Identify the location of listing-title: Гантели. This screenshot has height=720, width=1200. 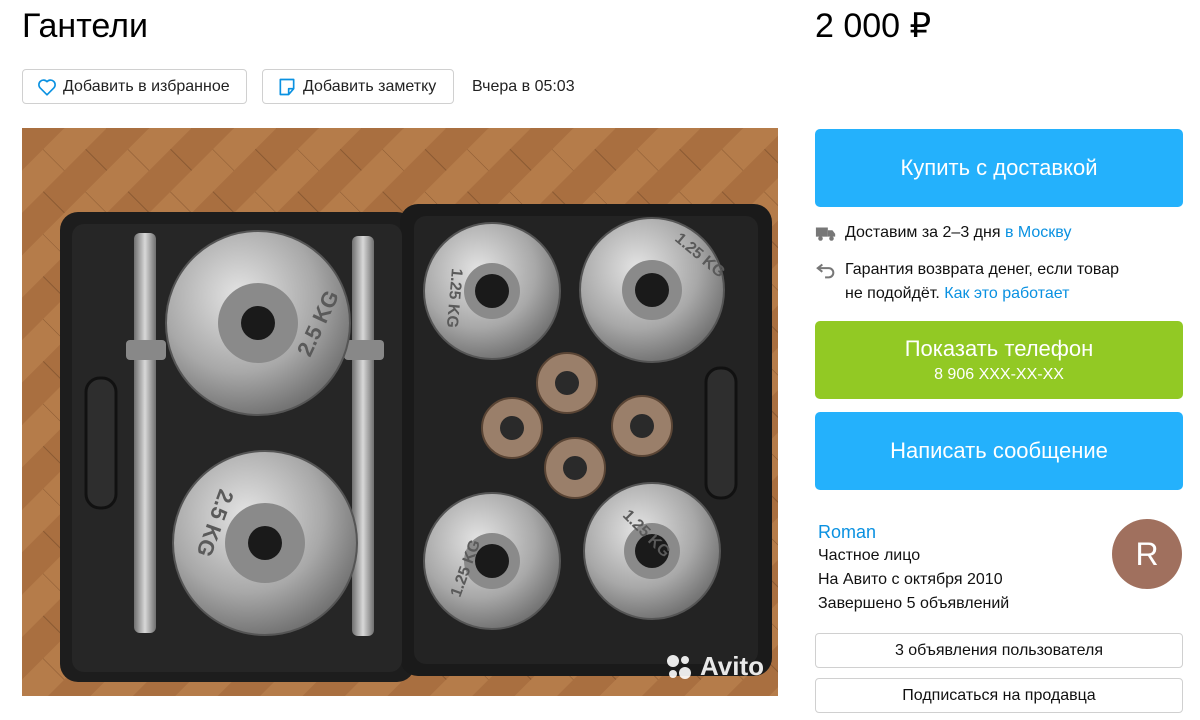
(85, 26).